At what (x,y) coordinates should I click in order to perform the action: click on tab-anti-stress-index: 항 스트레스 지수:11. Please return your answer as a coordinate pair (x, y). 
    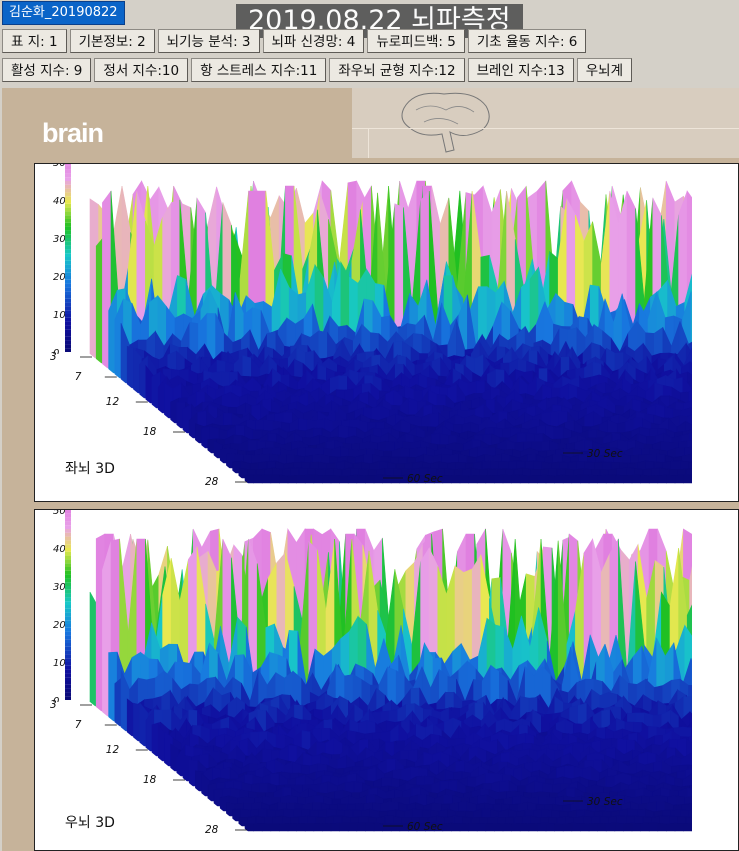
    Looking at the image, I should click on (259, 70).